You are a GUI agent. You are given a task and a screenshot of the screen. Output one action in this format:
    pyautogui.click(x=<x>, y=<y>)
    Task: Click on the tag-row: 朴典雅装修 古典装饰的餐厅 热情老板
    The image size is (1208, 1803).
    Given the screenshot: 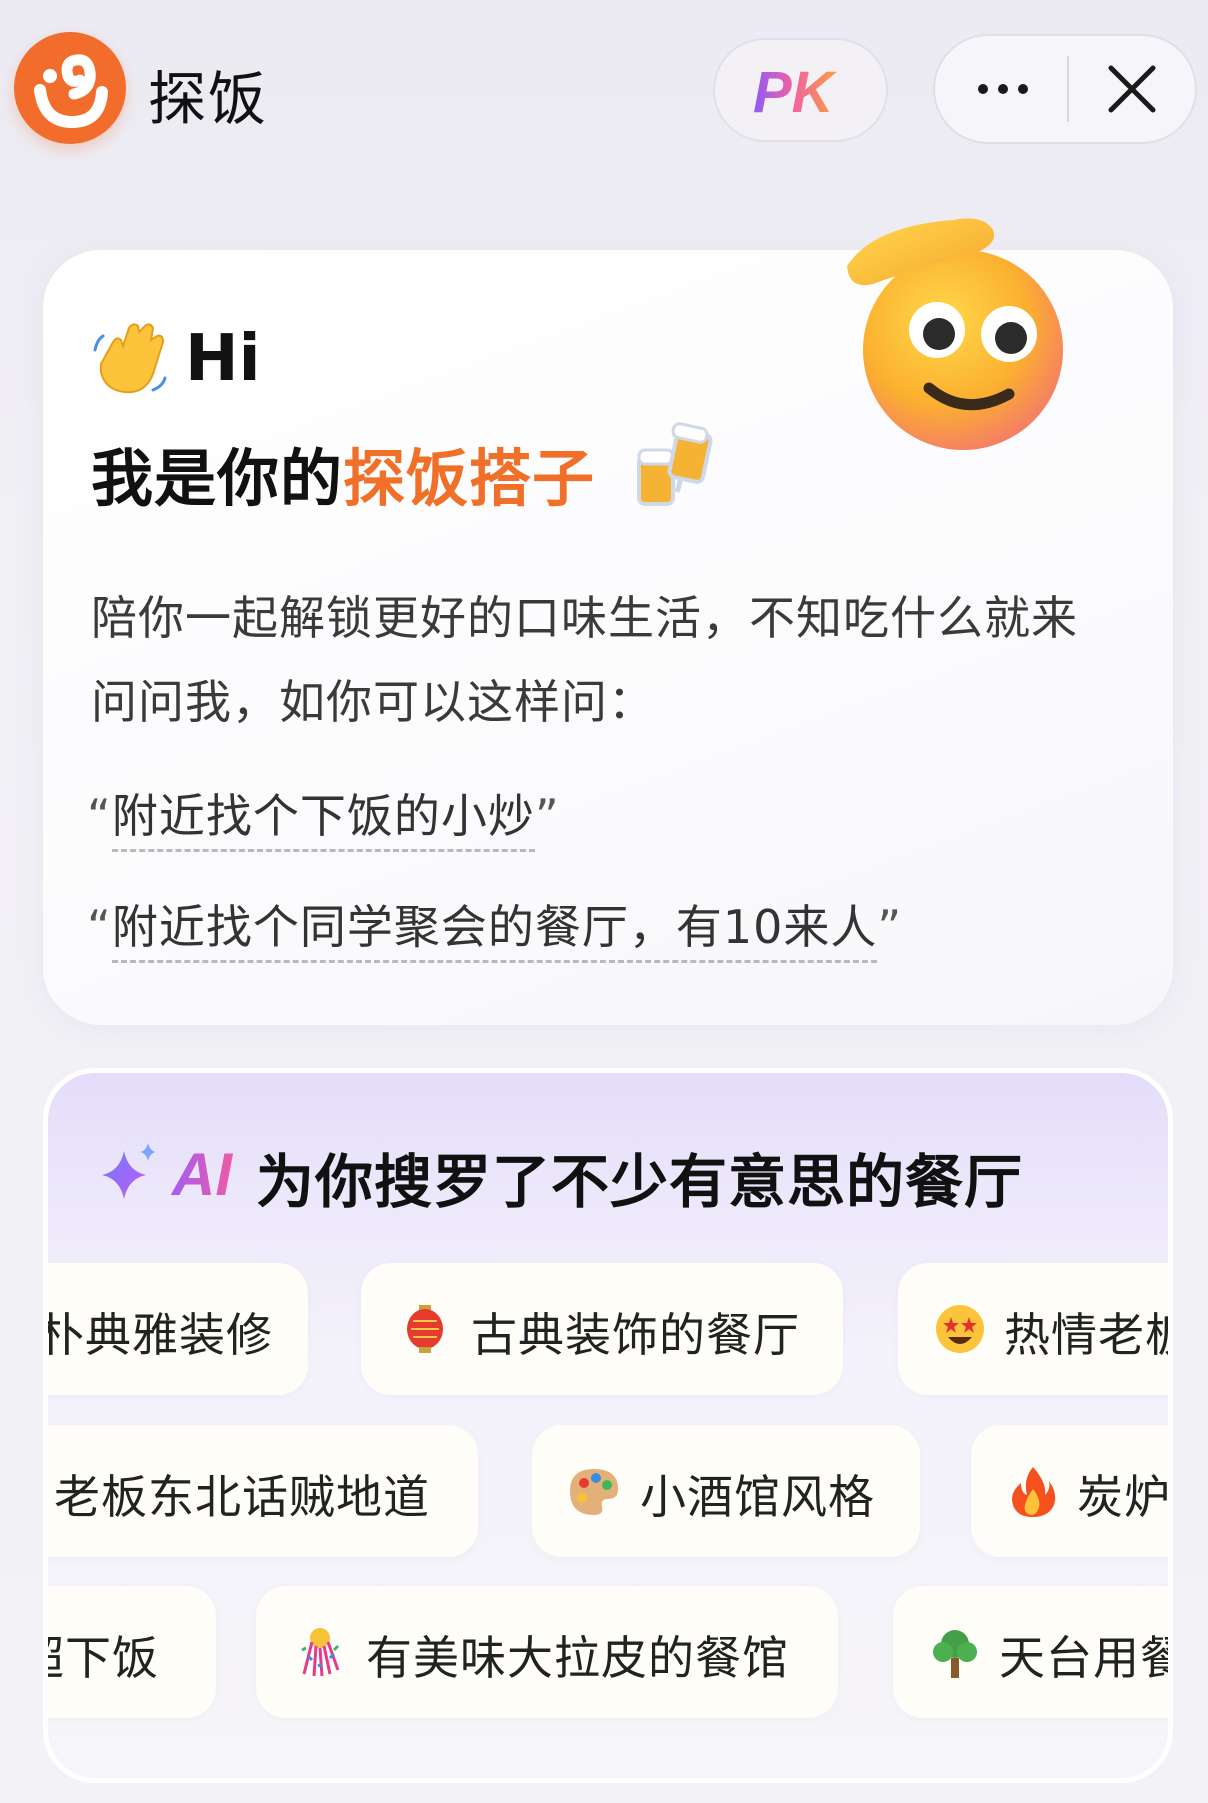 What is the action you would take?
    pyautogui.click(x=608, y=1331)
    